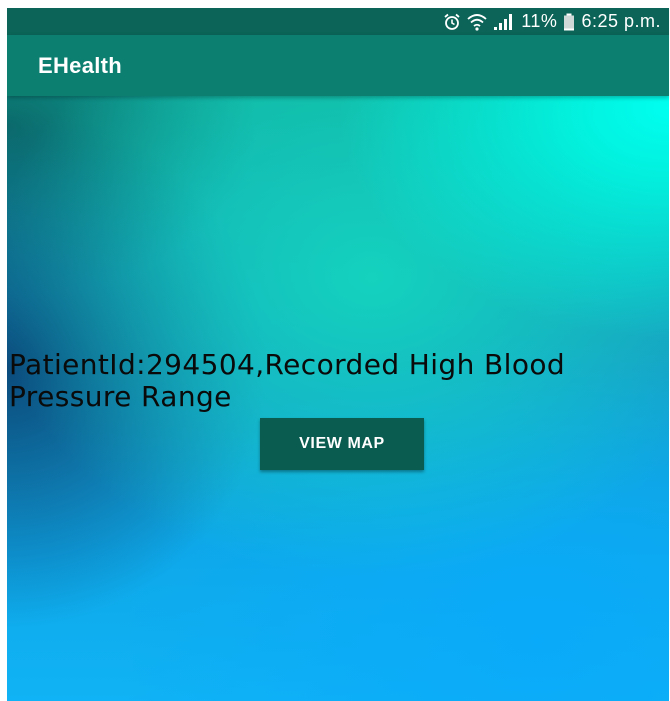  What do you see at coordinates (452, 22) in the screenshot?
I see `alarm-icon` at bounding box center [452, 22].